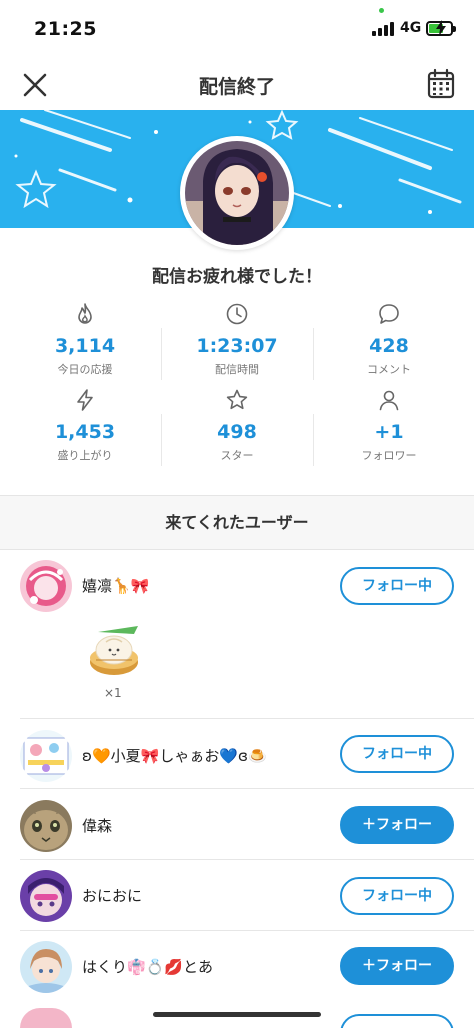 Image resolution: width=474 pixels, height=1028 pixels. What do you see at coordinates (411, 28) in the screenshot?
I see `network-label: 4G` at bounding box center [411, 28].